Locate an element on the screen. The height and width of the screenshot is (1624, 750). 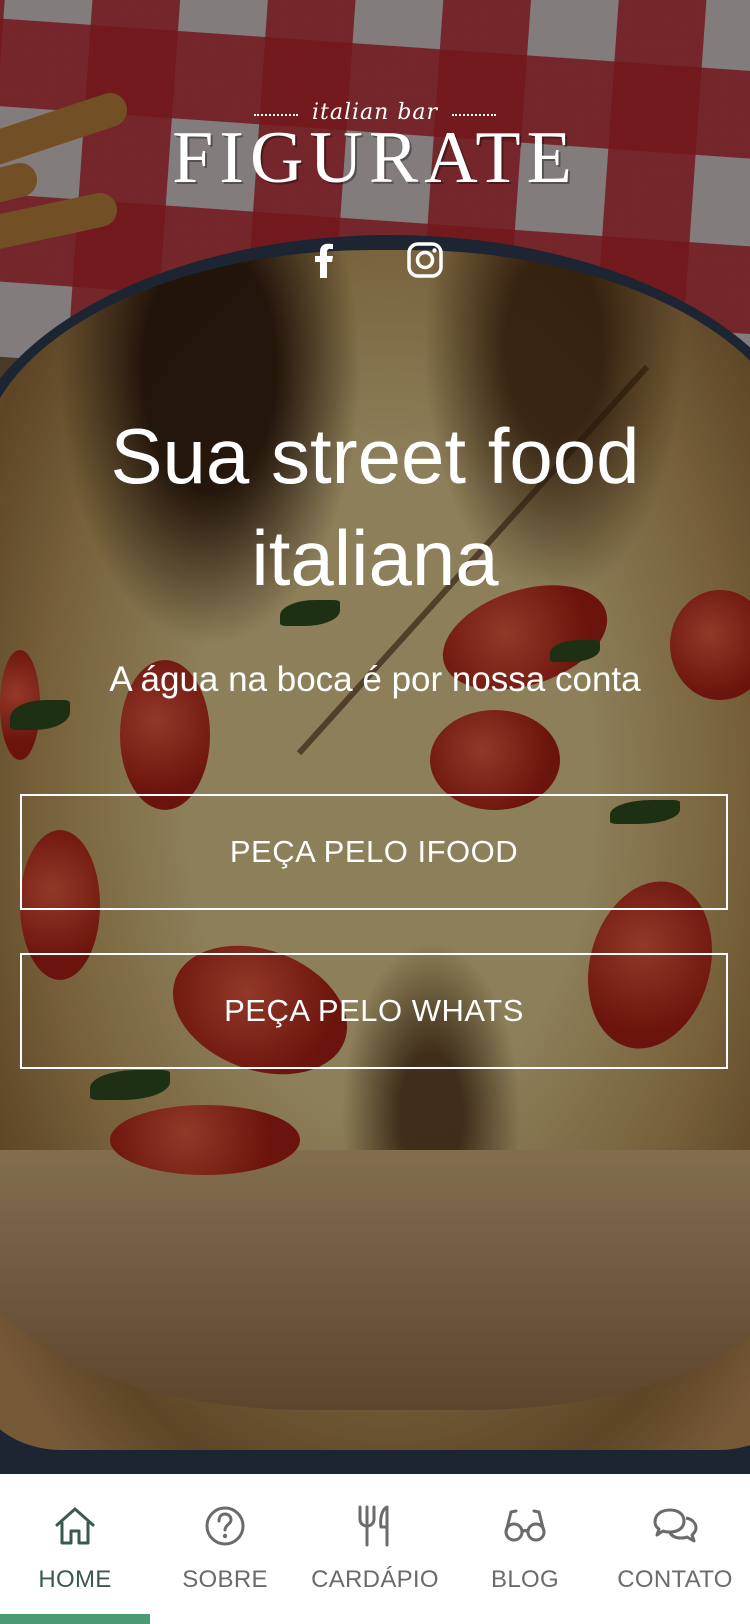
instagram-link is located at coordinates (425, 260).